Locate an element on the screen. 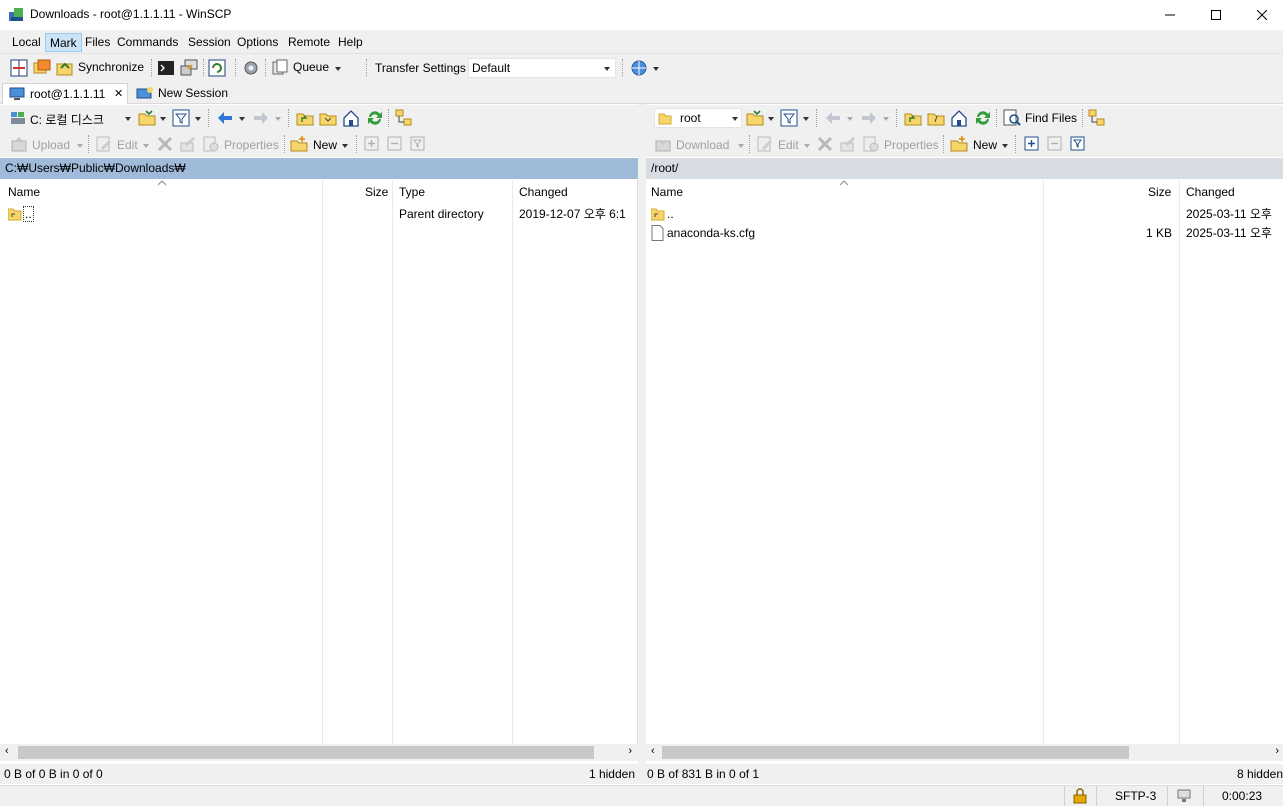 This screenshot has height=806, width=1283. transfer-preset-select: Default is located at coordinates (542, 68).